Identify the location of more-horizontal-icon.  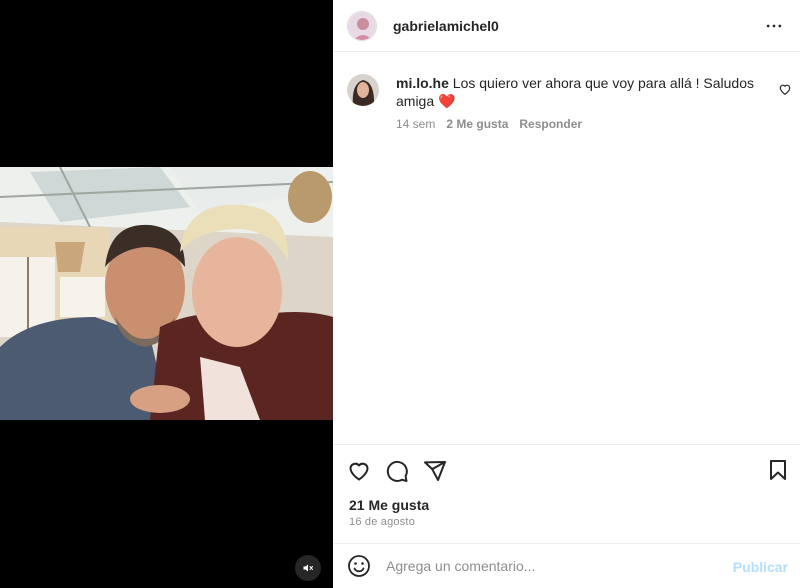
(774, 26).